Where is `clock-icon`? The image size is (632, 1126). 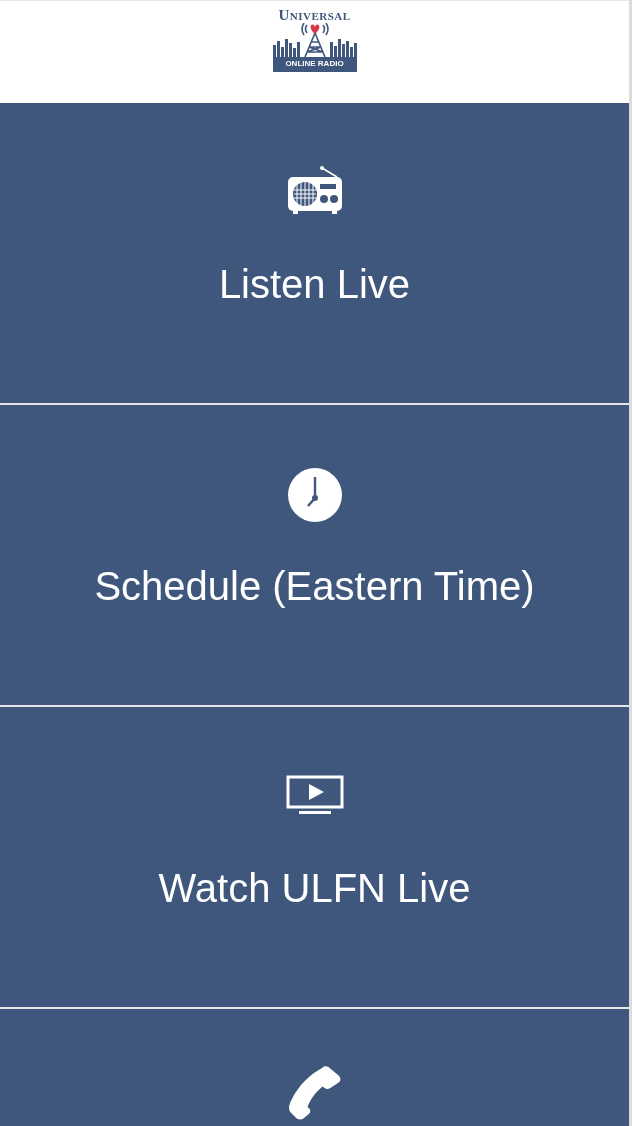
clock-icon is located at coordinates (314, 495).